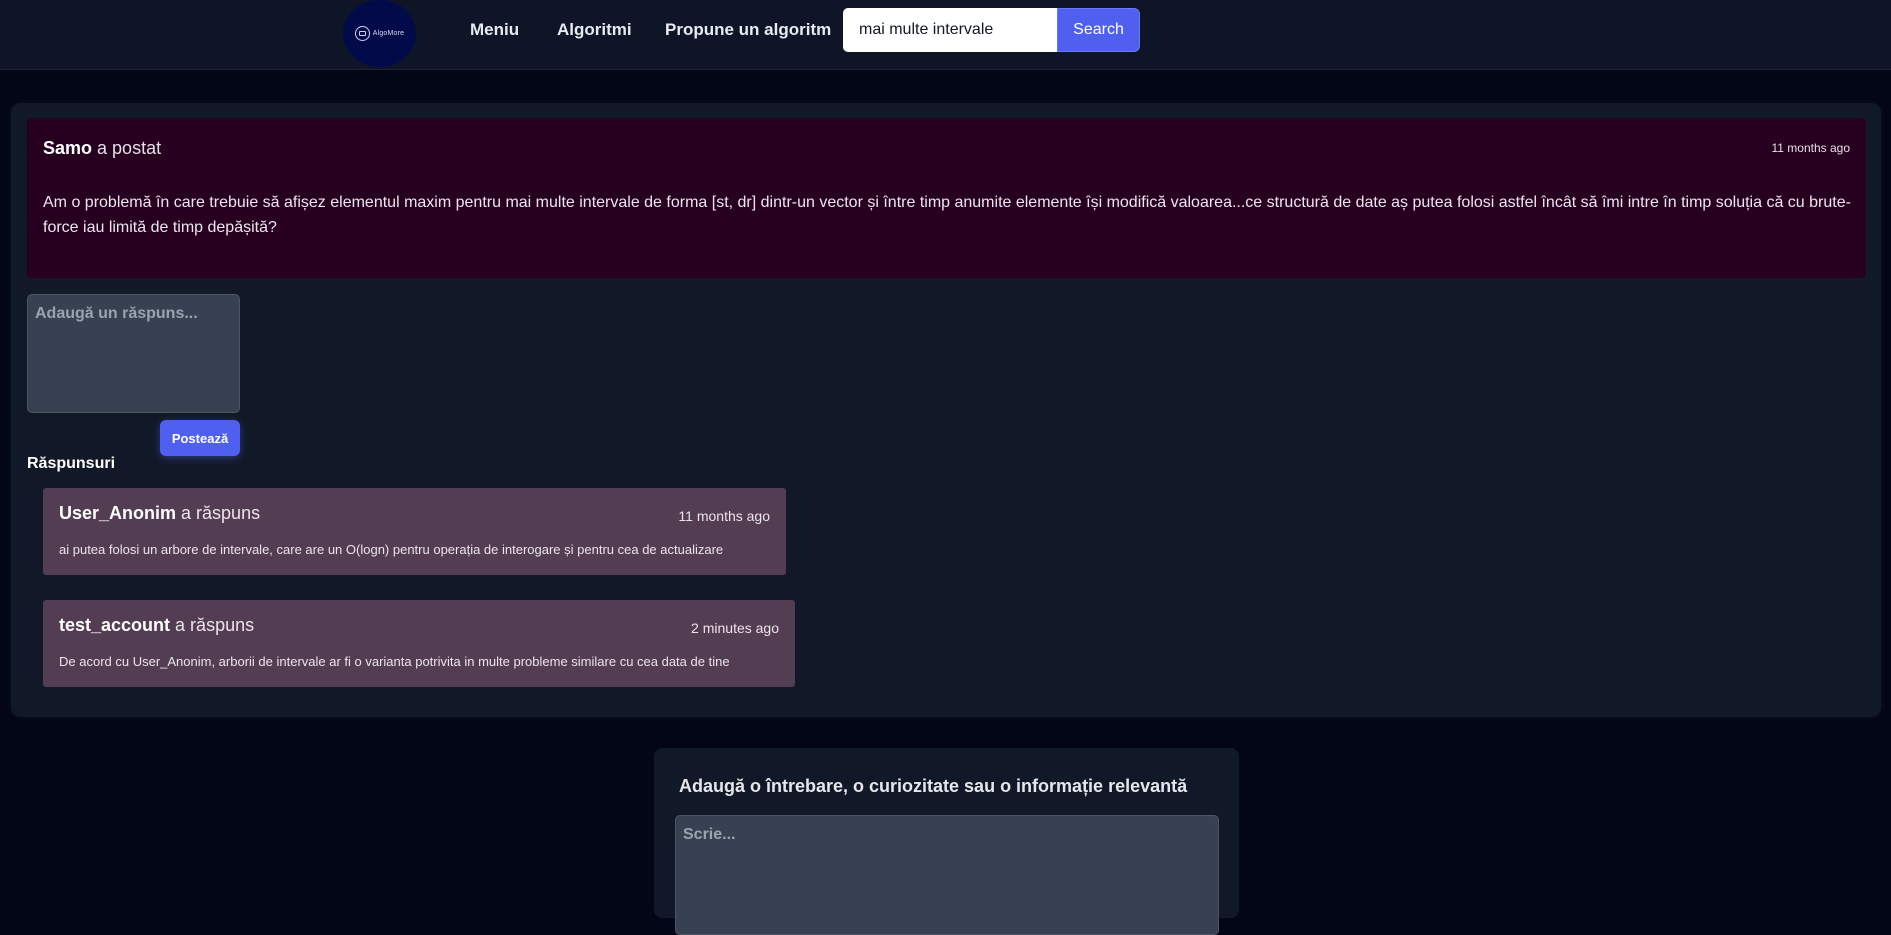 Image resolution: width=1891 pixels, height=935 pixels. I want to click on question-action: a postat, so click(127, 148).